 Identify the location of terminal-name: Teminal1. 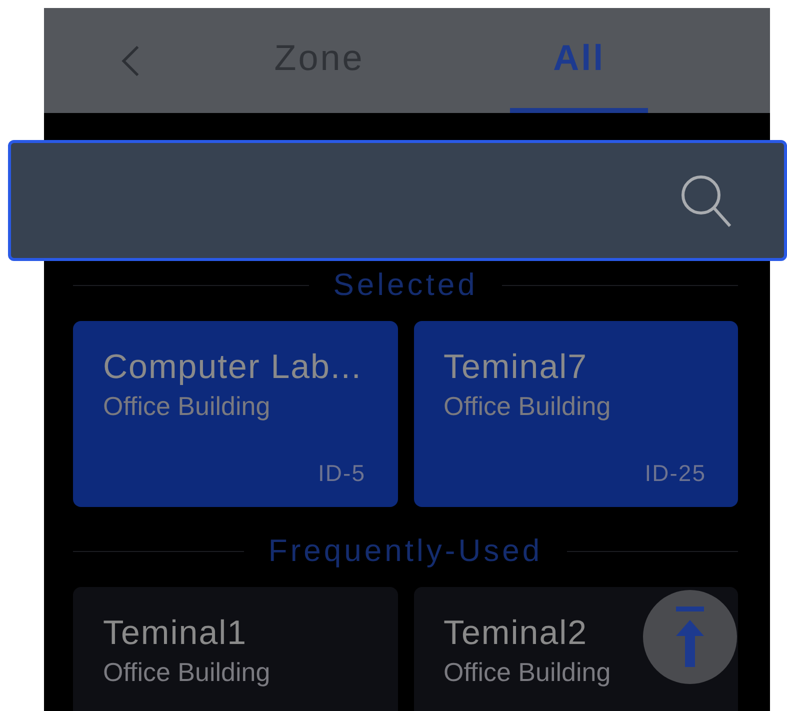
(175, 633).